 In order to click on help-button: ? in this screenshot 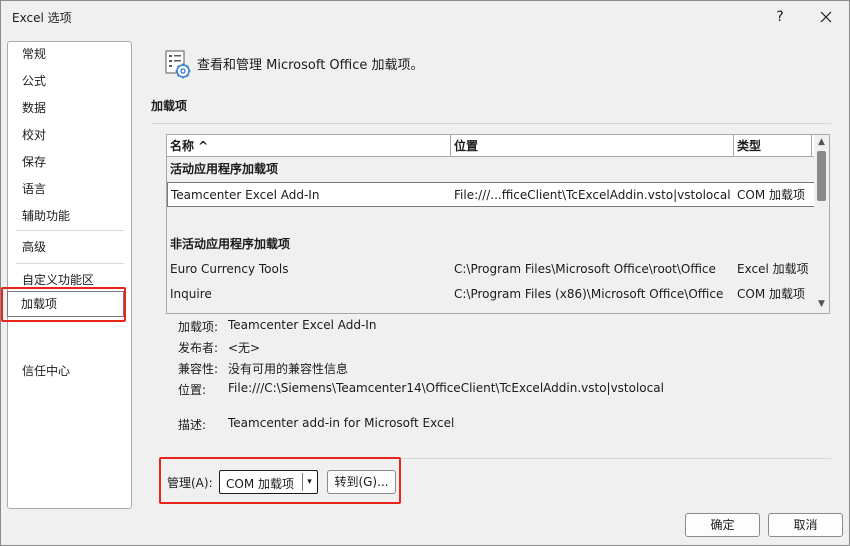, I will do `click(780, 17)`.